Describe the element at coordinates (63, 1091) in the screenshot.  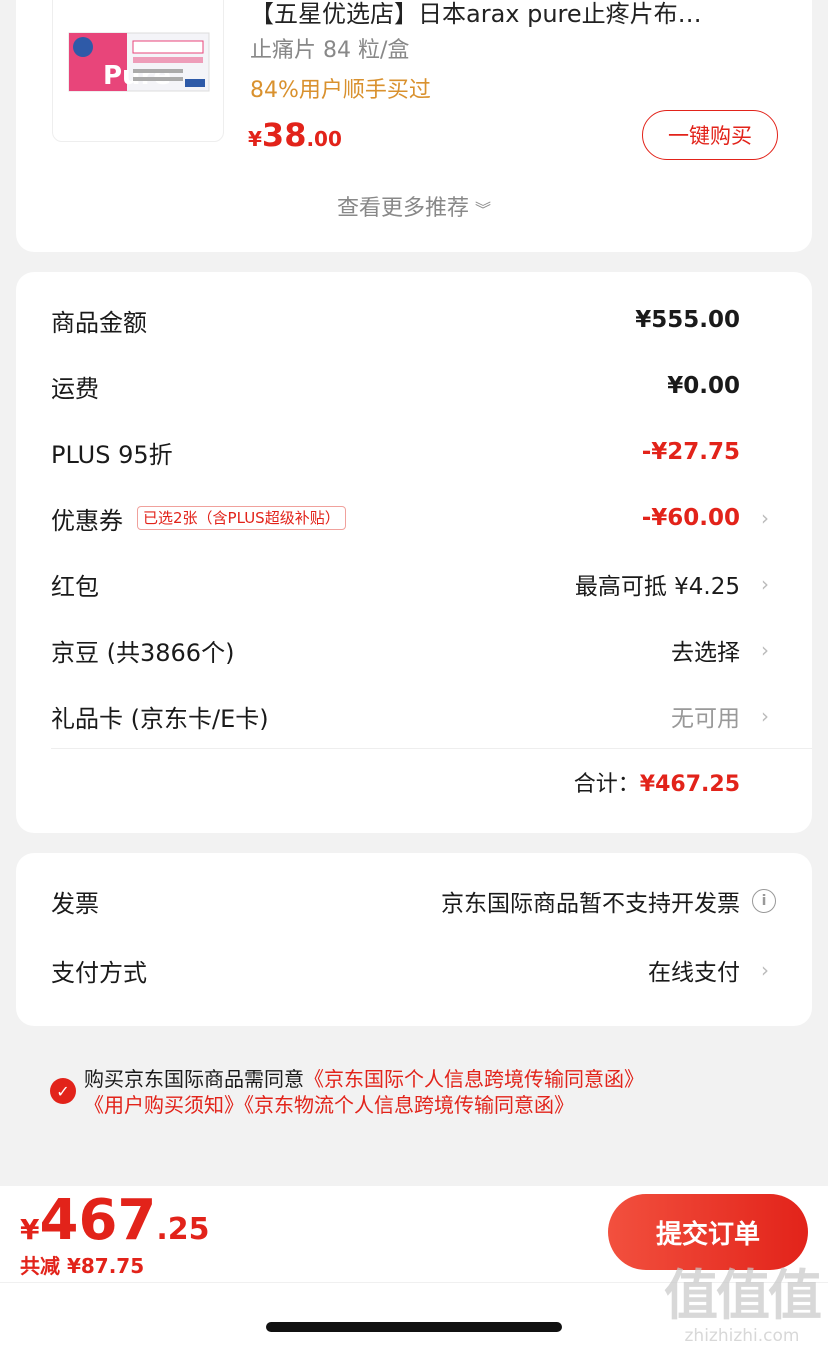
I see `checkmark-icon: ✓` at that location.